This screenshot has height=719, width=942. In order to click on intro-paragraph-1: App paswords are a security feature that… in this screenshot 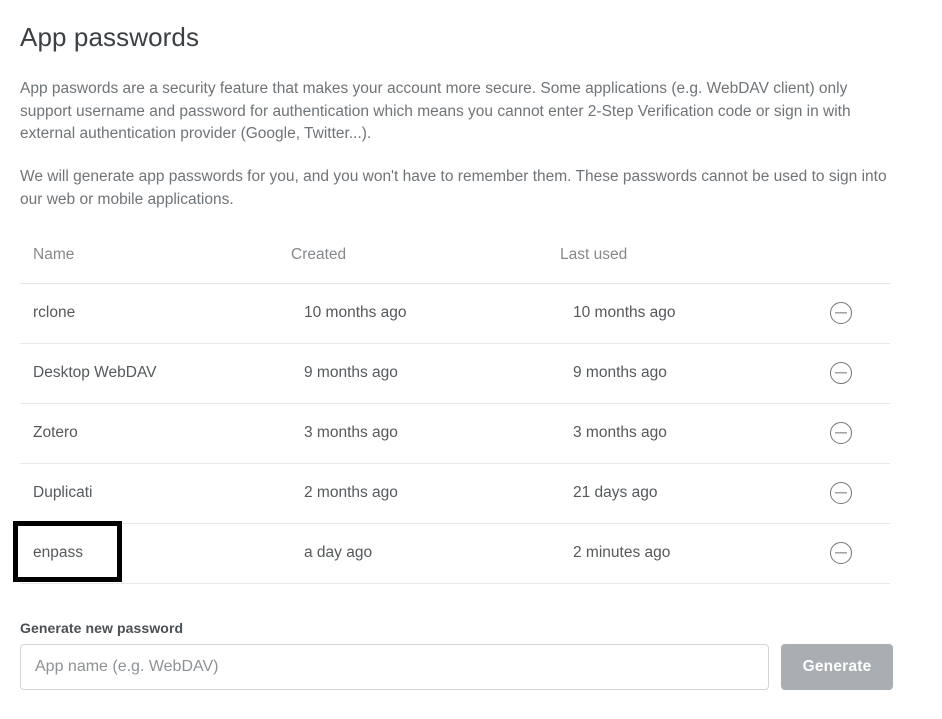, I will do `click(435, 111)`.